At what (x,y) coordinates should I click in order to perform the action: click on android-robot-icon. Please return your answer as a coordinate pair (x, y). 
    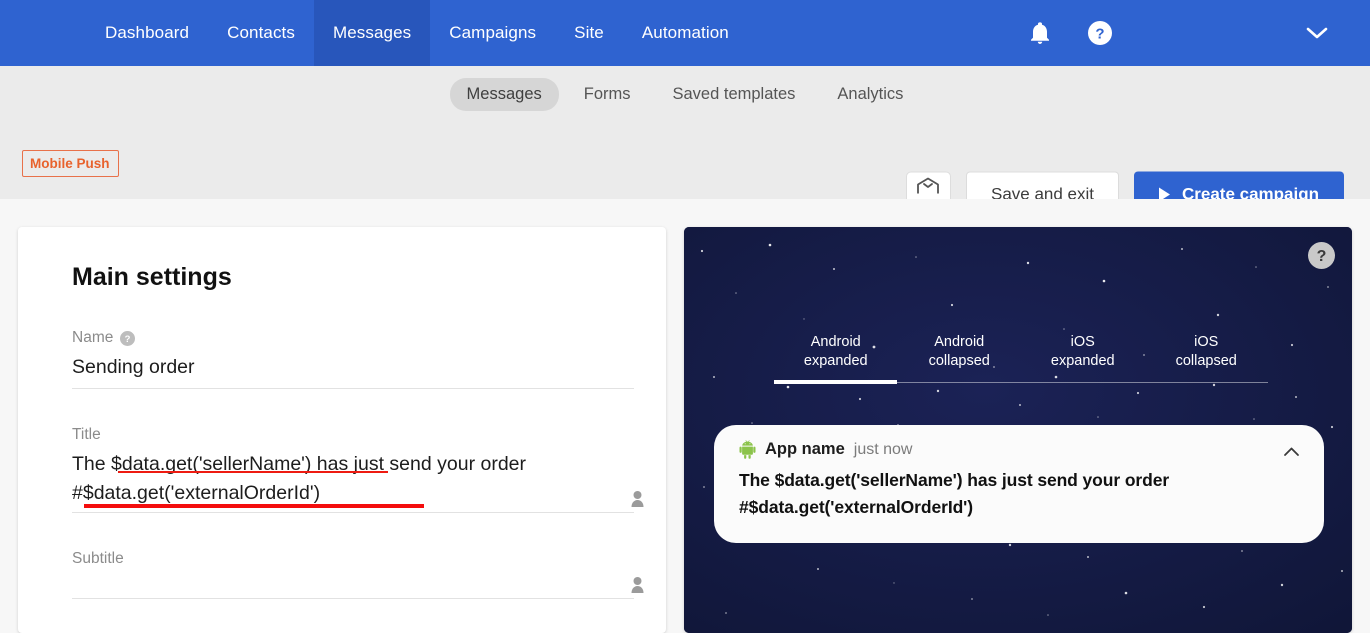
    Looking at the image, I should click on (747, 449).